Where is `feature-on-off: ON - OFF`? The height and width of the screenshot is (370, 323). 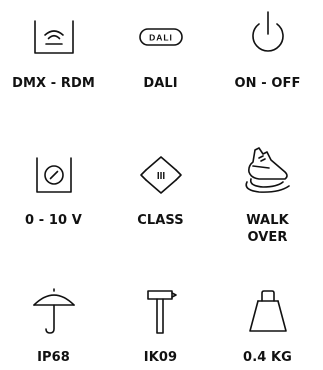
feature-on-off: ON - OFF is located at coordinates (267, 55).